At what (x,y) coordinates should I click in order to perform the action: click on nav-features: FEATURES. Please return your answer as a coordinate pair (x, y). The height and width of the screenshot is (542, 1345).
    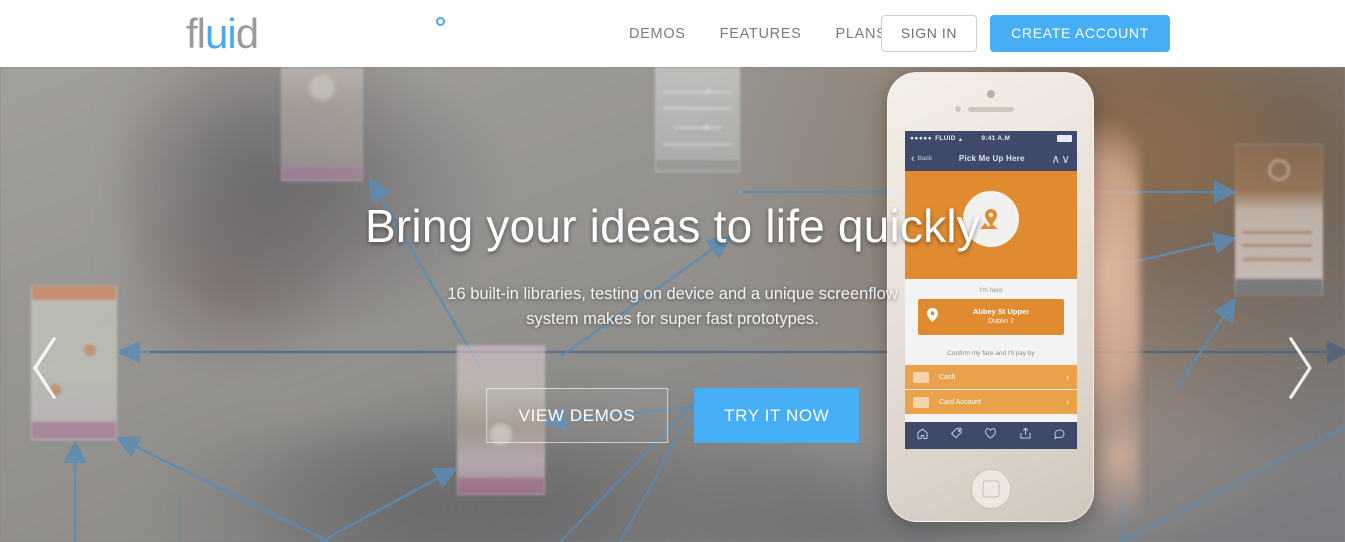
    Looking at the image, I should click on (761, 34).